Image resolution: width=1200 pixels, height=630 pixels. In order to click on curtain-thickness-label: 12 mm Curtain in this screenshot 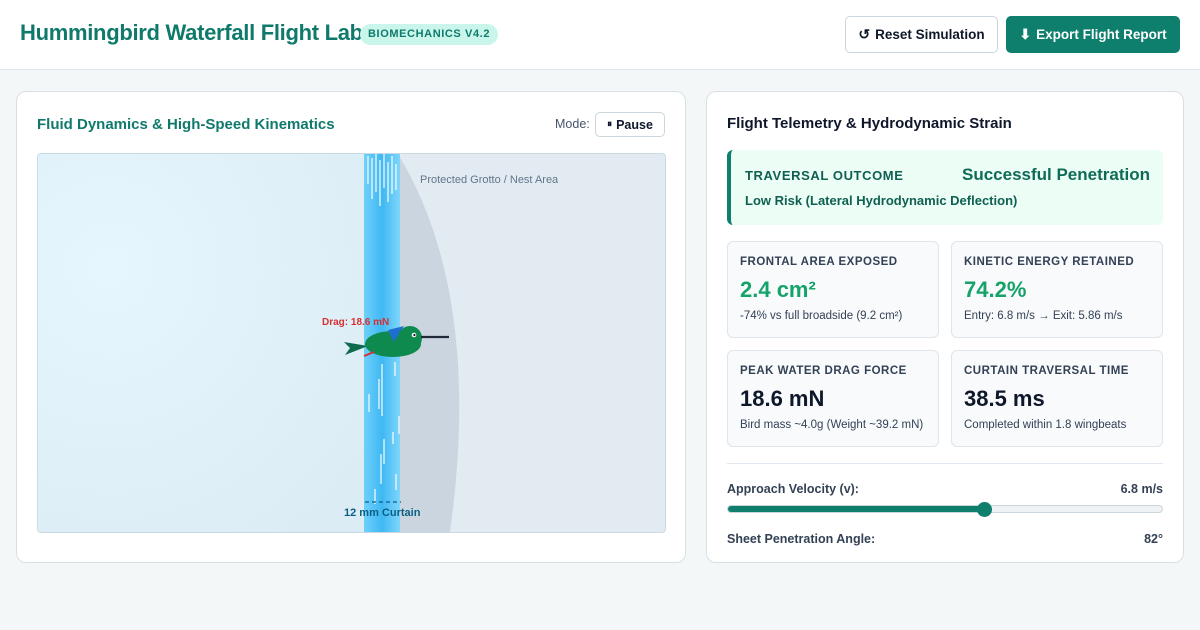, I will do `click(382, 513)`.